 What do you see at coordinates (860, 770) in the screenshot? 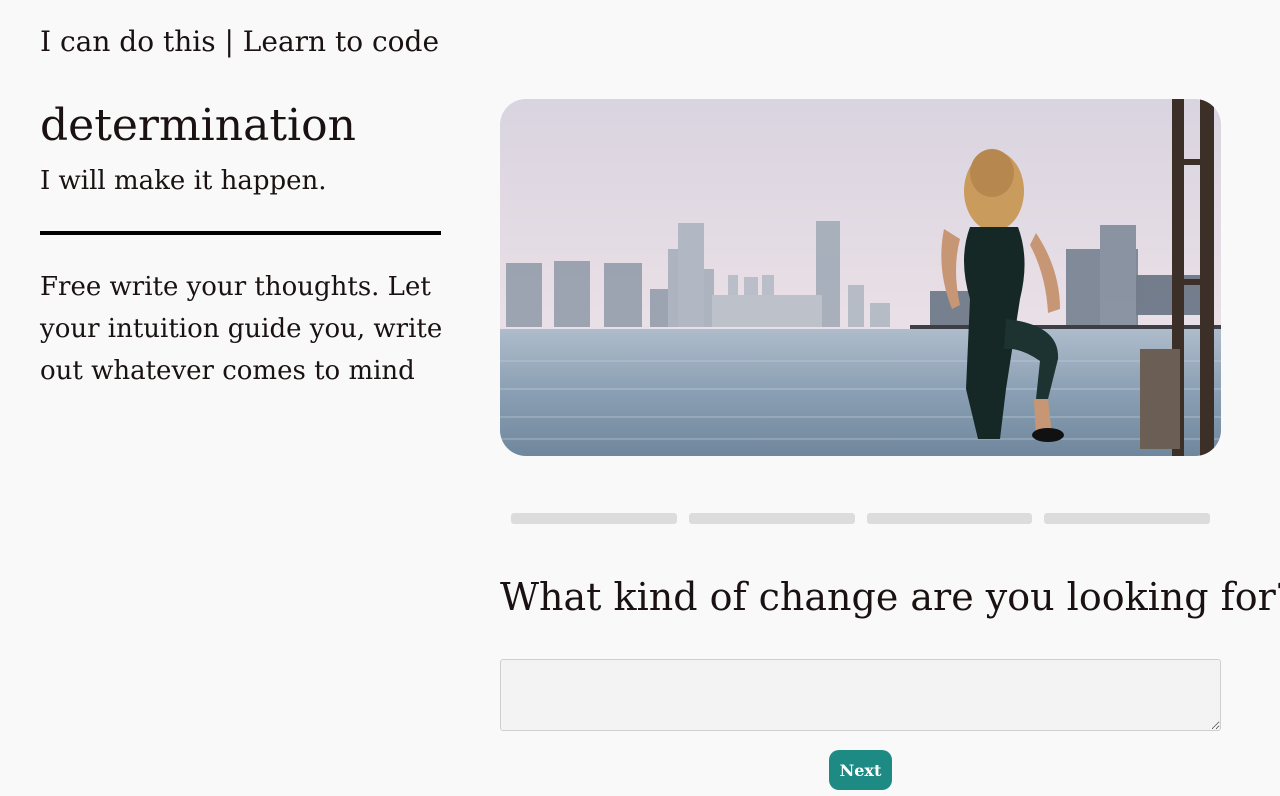
I see `next-button: Next` at bounding box center [860, 770].